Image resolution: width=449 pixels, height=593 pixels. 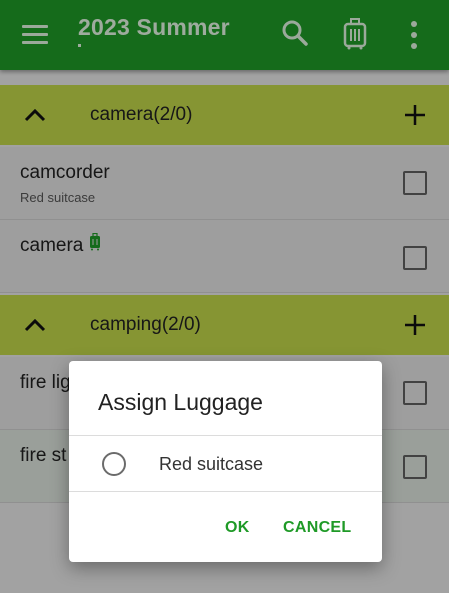 What do you see at coordinates (225, 491) in the screenshot?
I see `divider` at bounding box center [225, 491].